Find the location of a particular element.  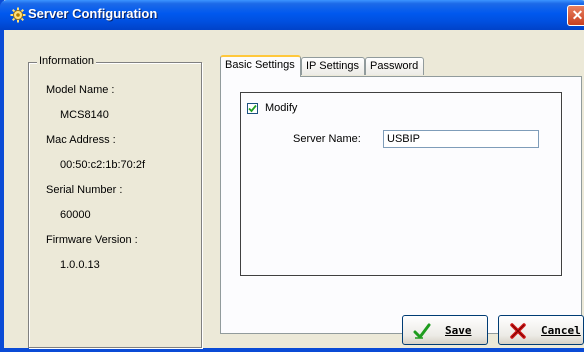

save-button-label: Save is located at coordinates (458, 330).